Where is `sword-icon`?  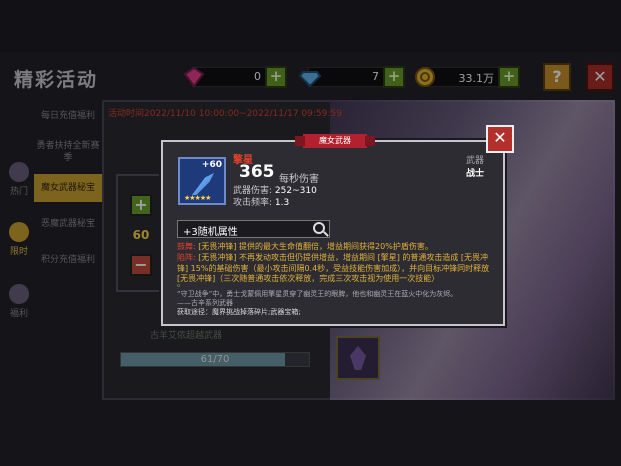 sword-icon is located at coordinates (203, 184).